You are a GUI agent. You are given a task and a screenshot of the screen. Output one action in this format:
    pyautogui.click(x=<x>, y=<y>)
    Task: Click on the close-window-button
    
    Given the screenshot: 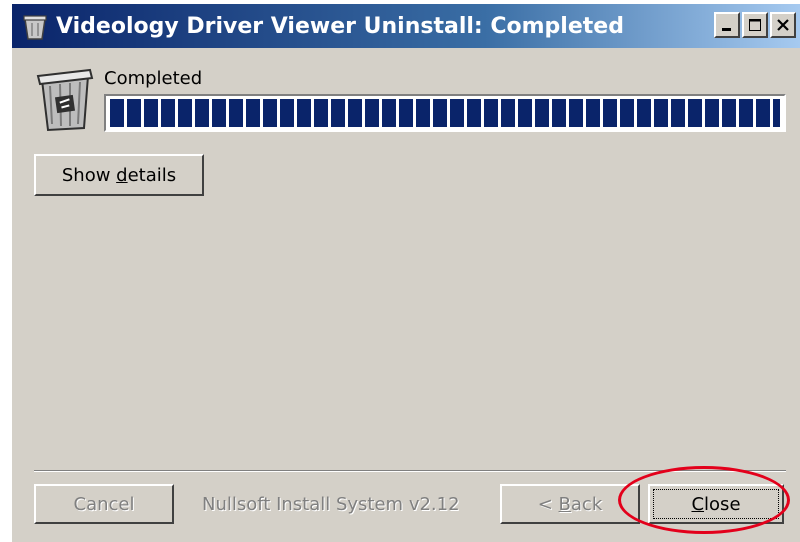 What is the action you would take?
    pyautogui.click(x=783, y=25)
    